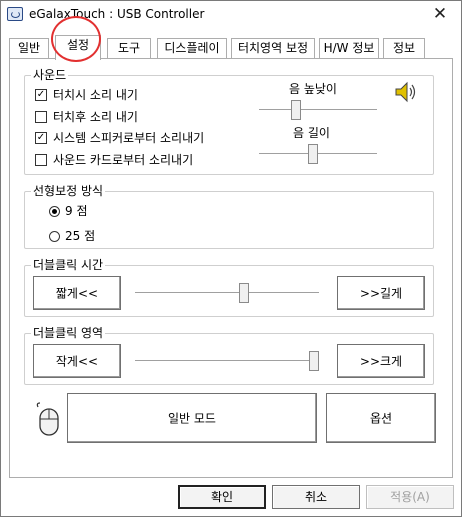 The image size is (462, 517). I want to click on window-title: eGalaxTouch : USB Controller, so click(117, 14).